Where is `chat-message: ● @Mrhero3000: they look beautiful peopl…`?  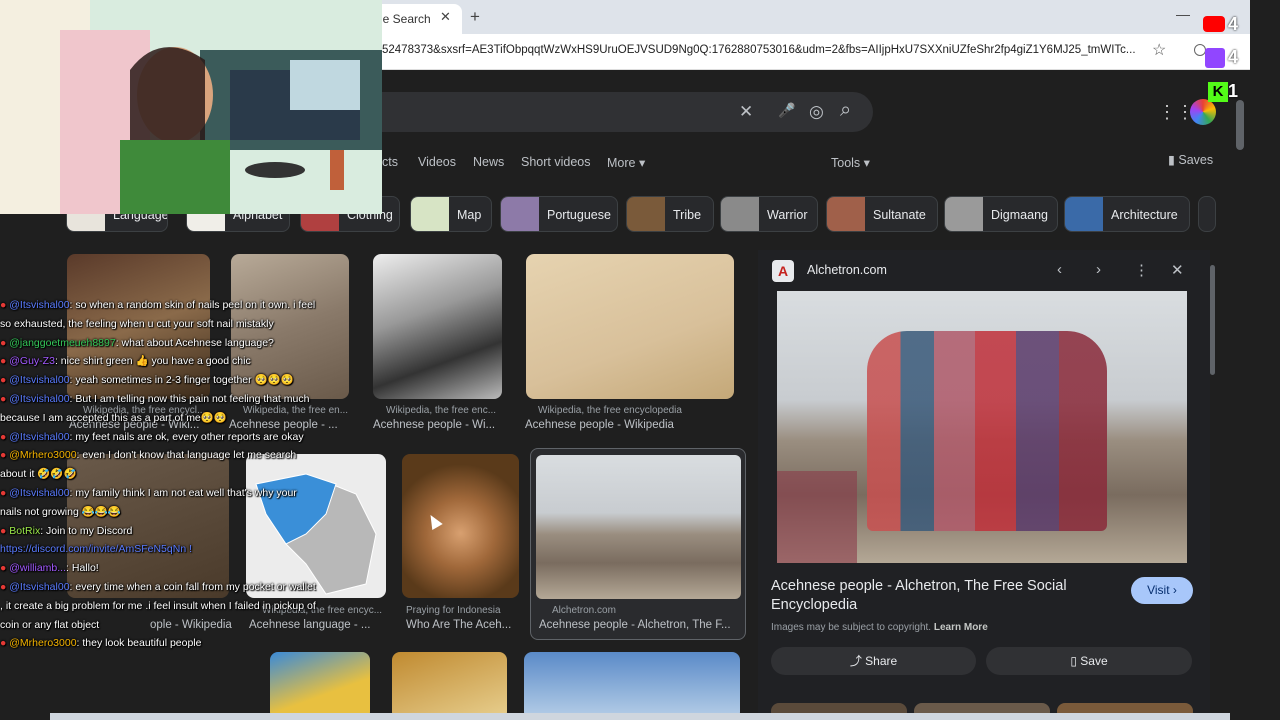 chat-message: ● @Mrhero3000: they look beautiful peopl… is located at coordinates (160, 643).